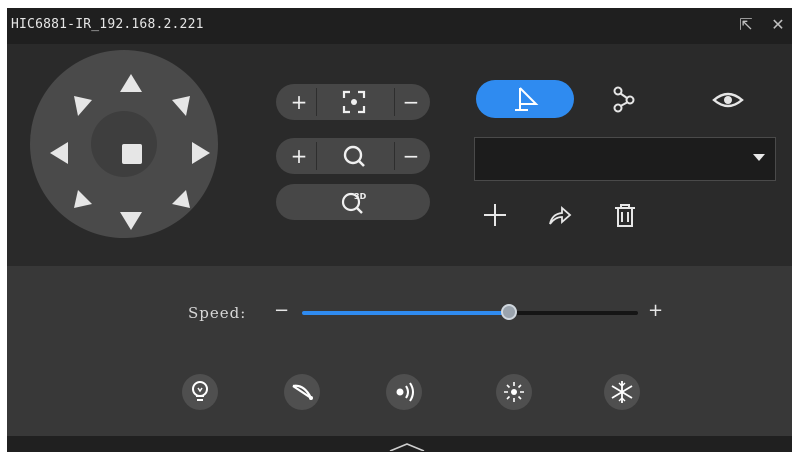  I want to click on focus-button, so click(354, 102).